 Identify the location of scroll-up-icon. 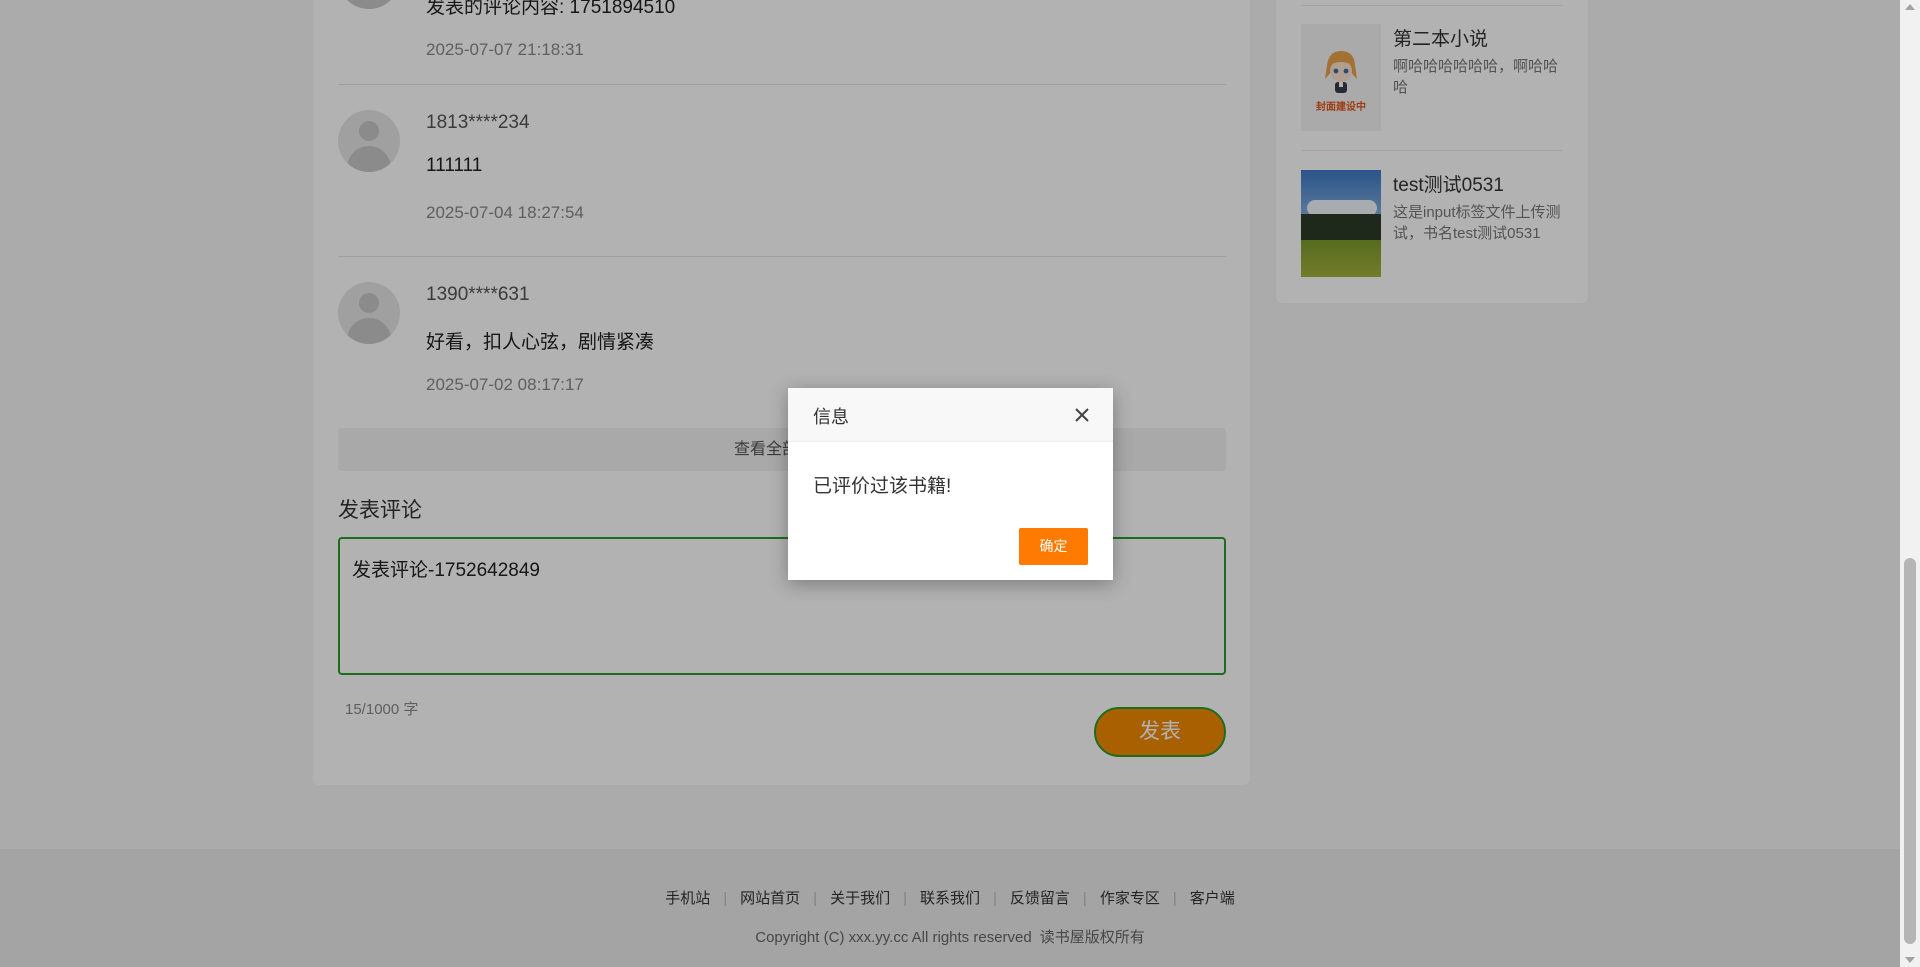
(1910, 7).